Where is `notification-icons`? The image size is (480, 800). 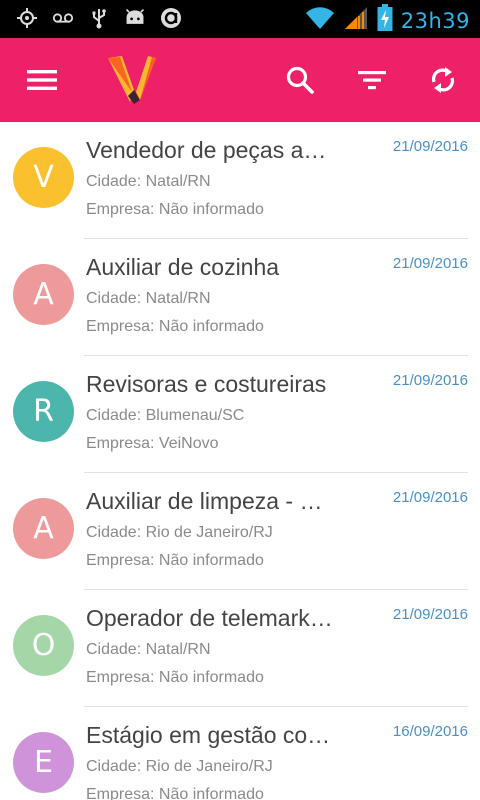
notification-icons is located at coordinates (99, 18).